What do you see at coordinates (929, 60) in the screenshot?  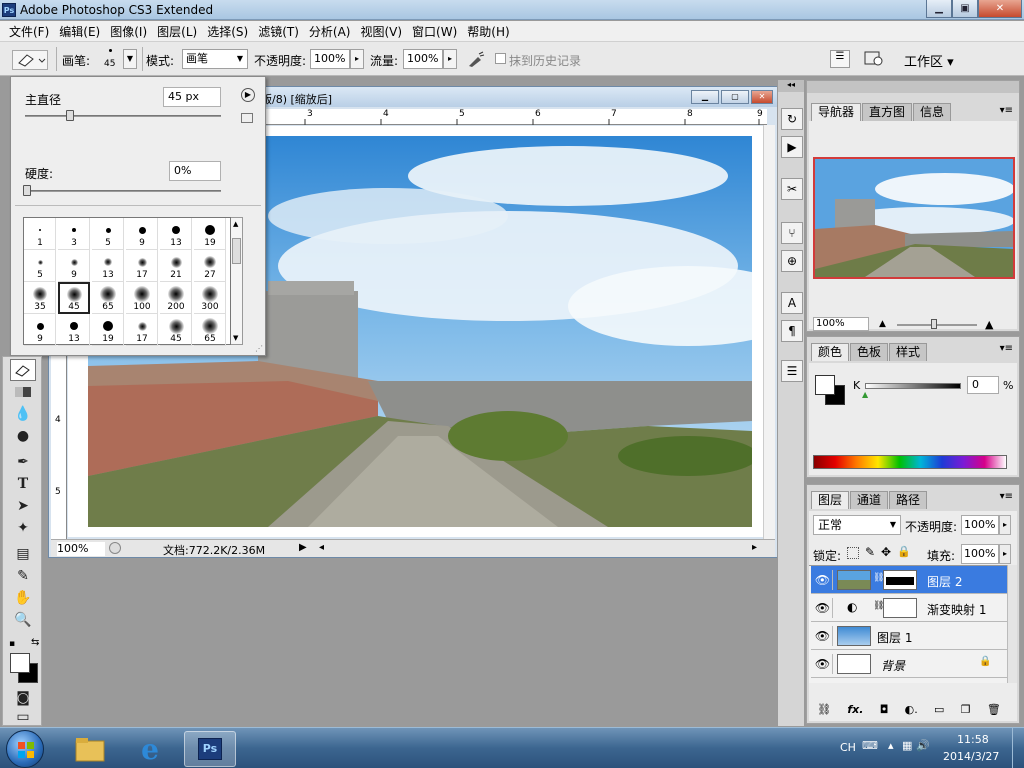 I see `workspace-menu: 工作区 ▾` at bounding box center [929, 60].